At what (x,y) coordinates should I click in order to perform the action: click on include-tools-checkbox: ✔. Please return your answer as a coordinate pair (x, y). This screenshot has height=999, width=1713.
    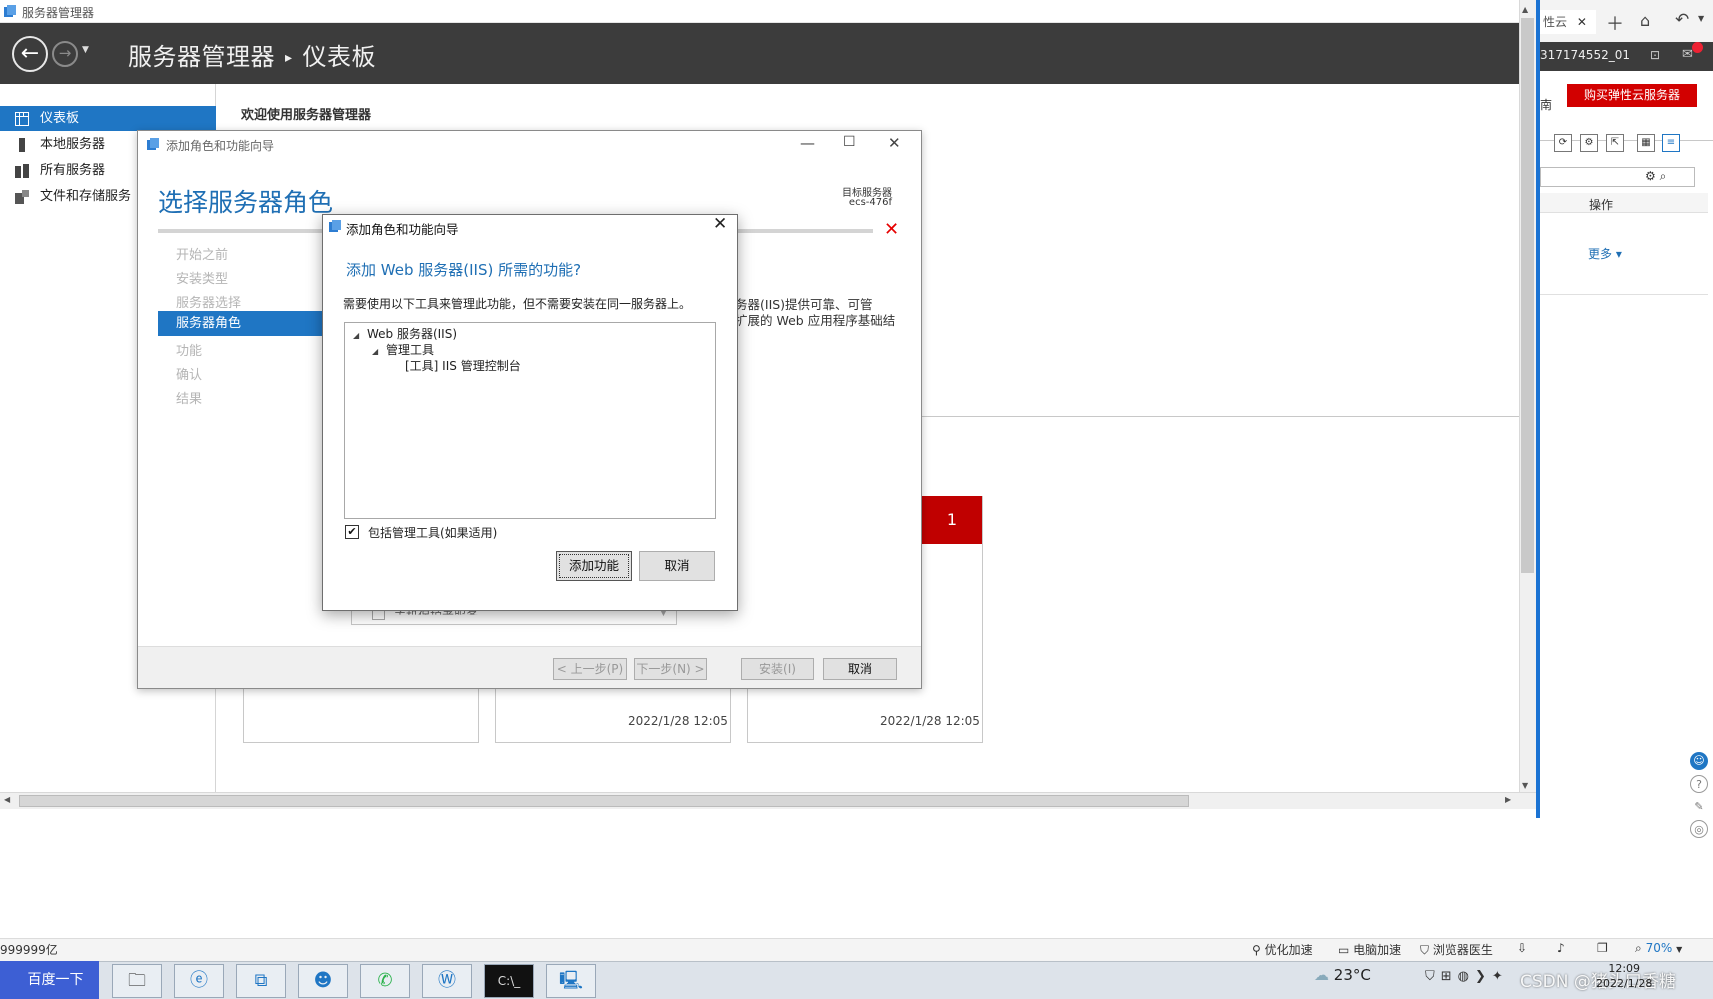
    Looking at the image, I should click on (352, 532).